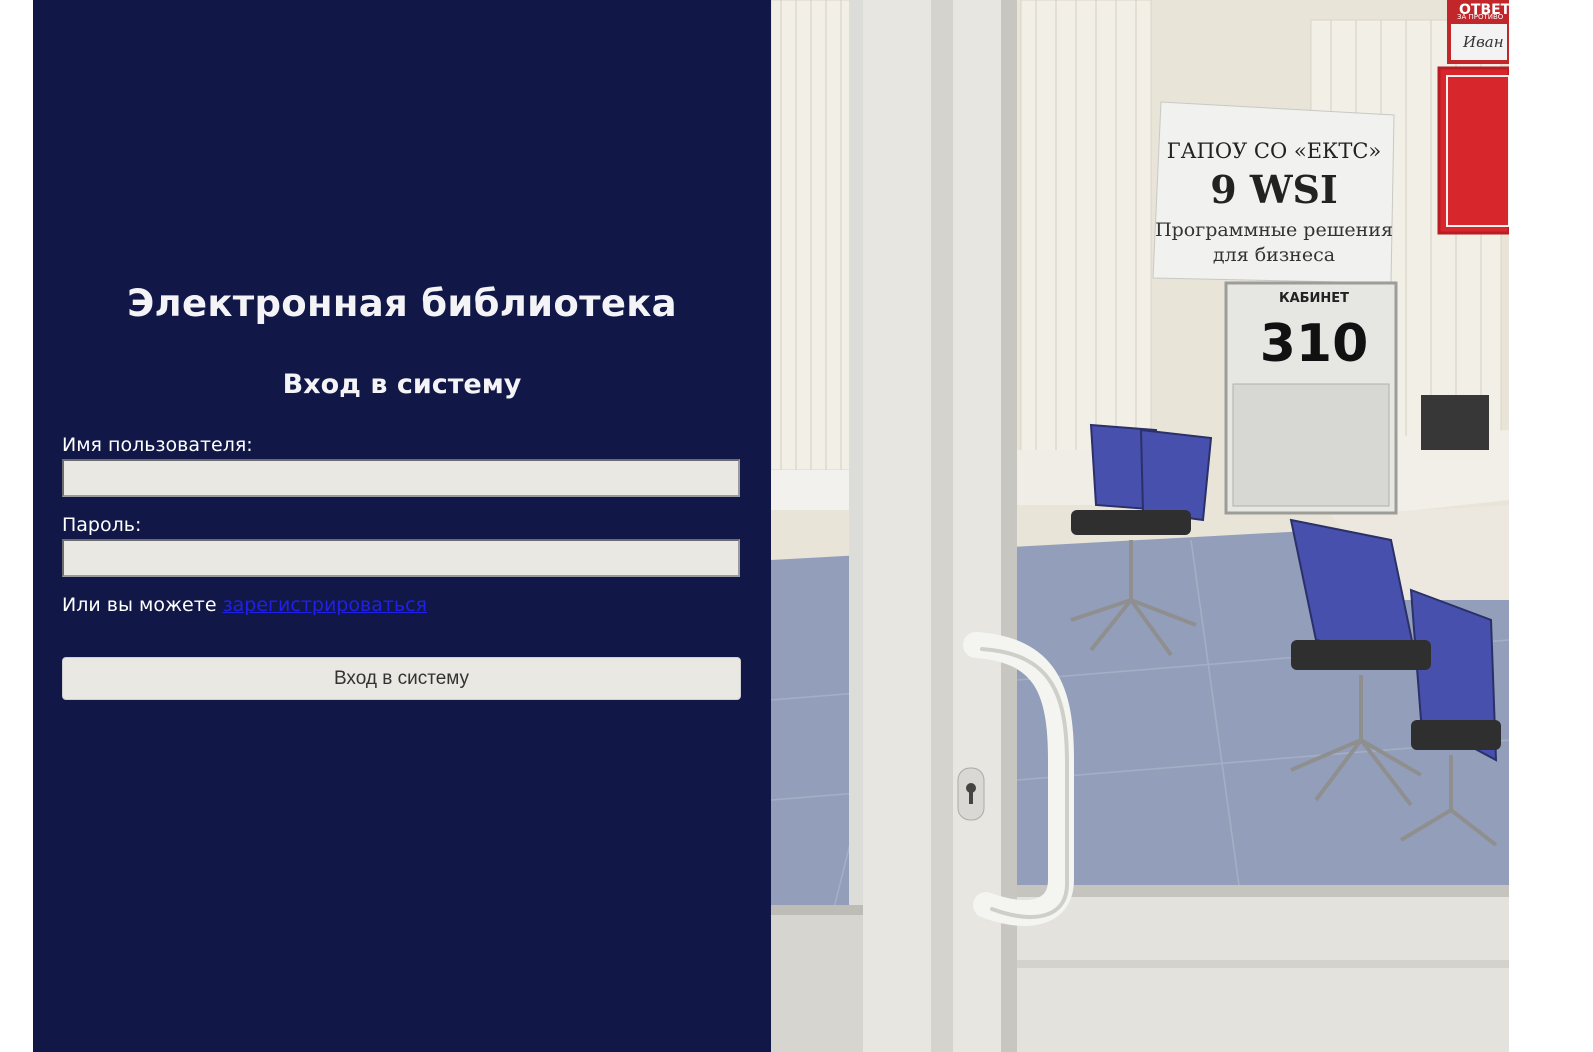 The image size is (1593, 1052). Describe the element at coordinates (1274, 255) in the screenshot. I see `sign-line2-text: для бизнеса` at that location.